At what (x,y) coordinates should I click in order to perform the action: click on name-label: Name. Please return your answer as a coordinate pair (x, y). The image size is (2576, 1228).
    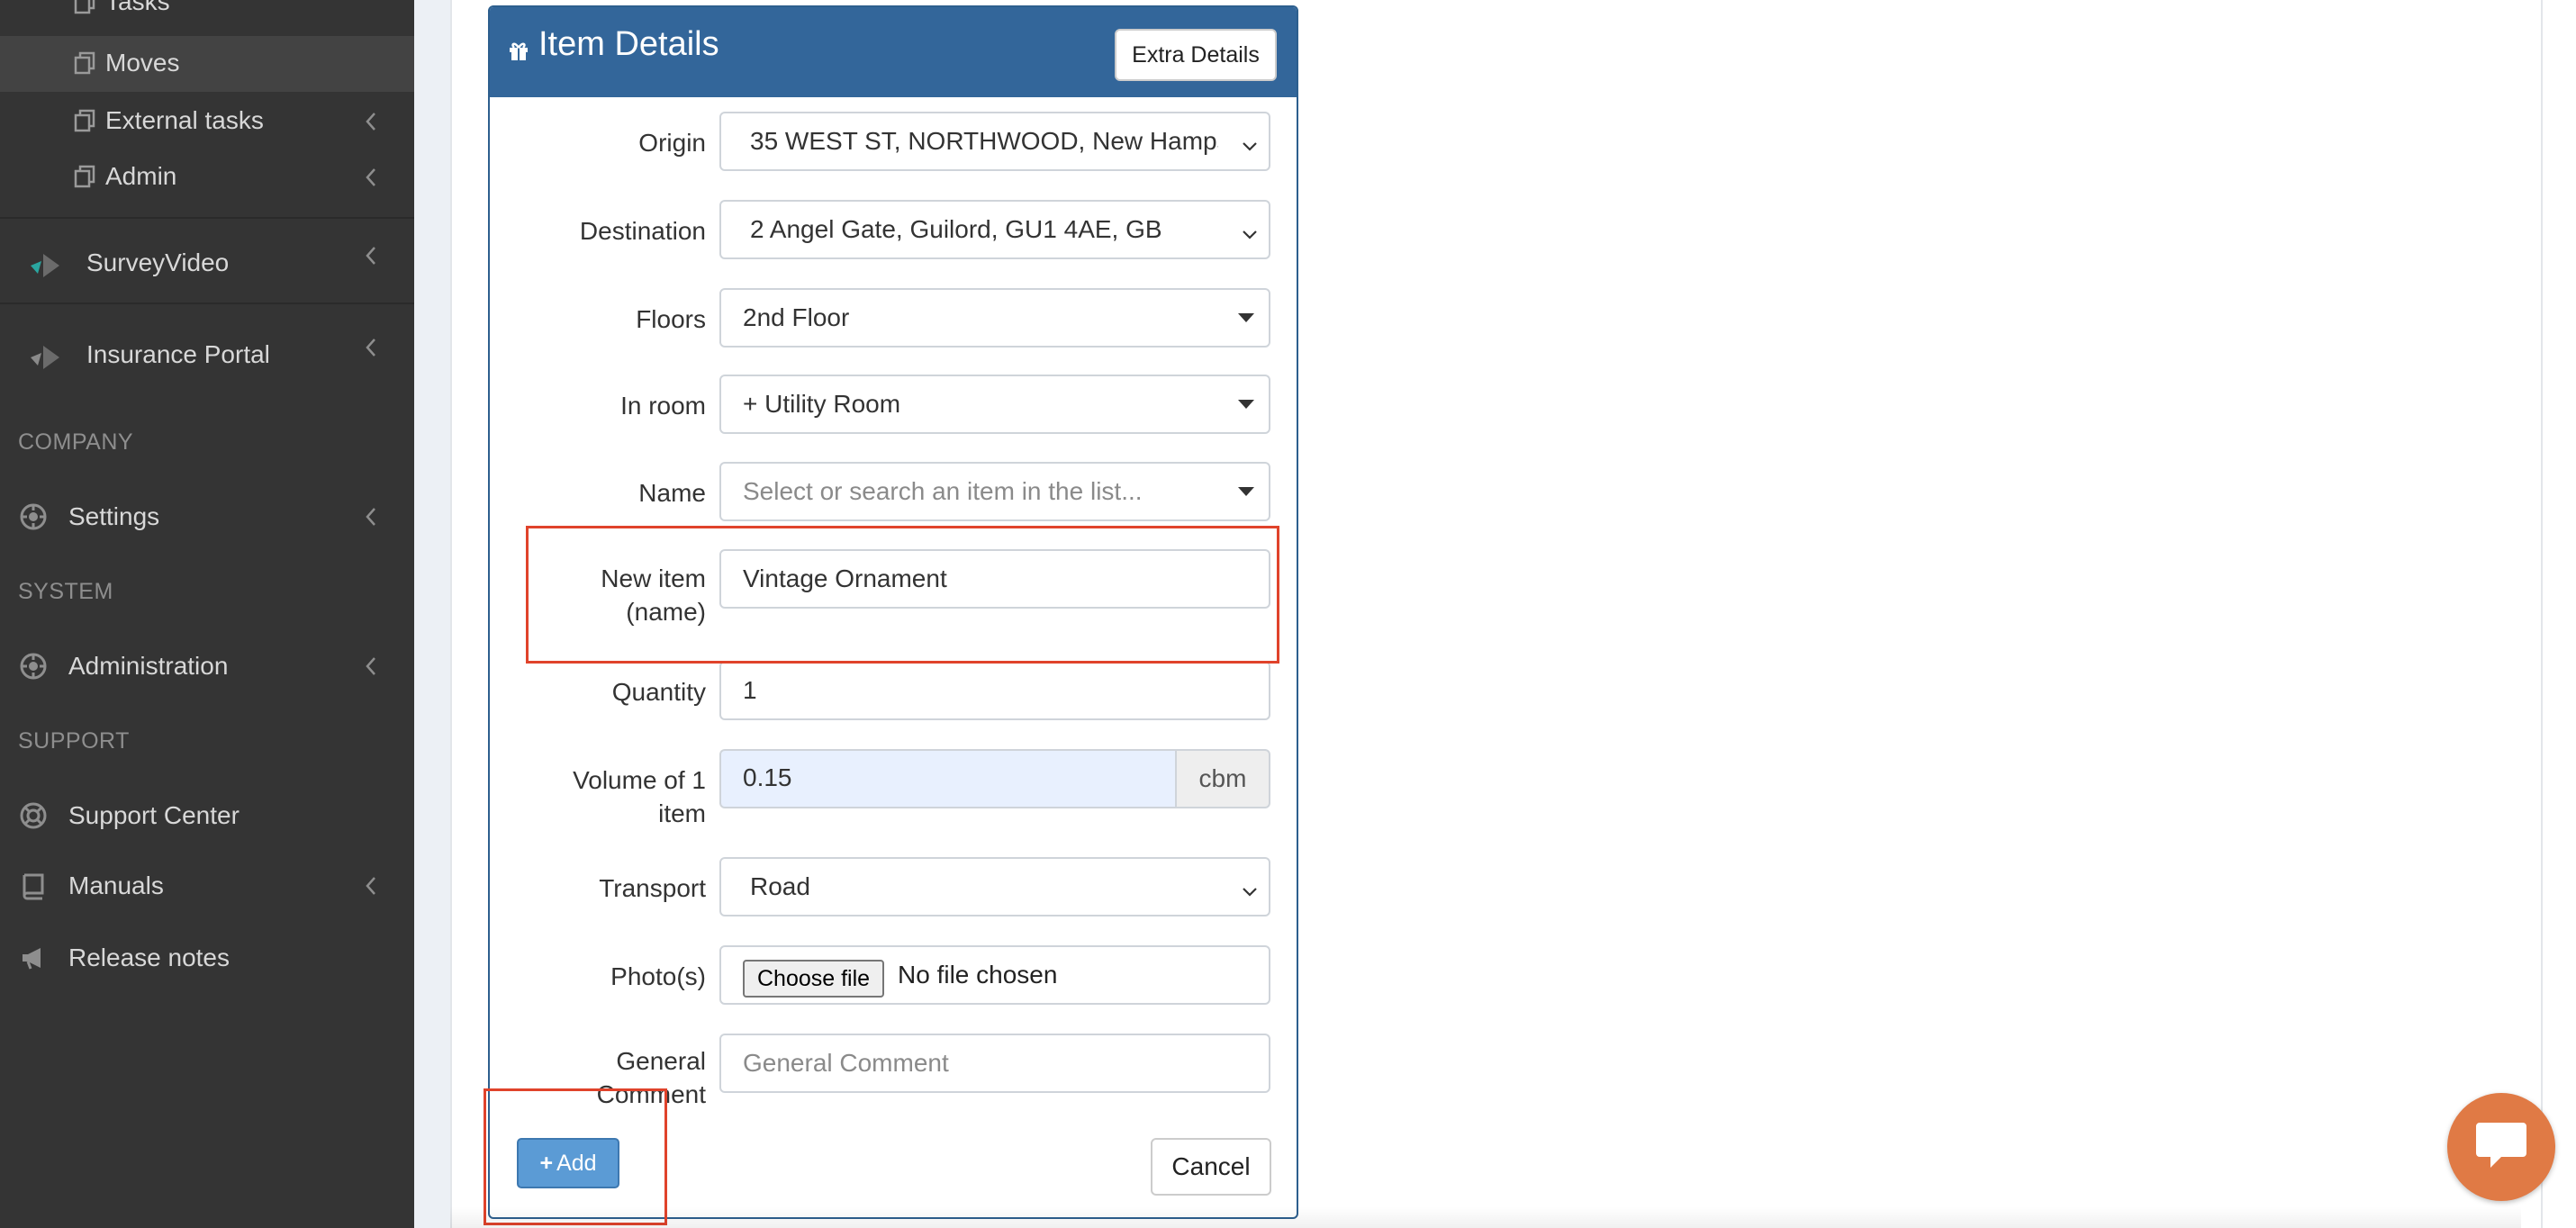
    Looking at the image, I should click on (672, 493).